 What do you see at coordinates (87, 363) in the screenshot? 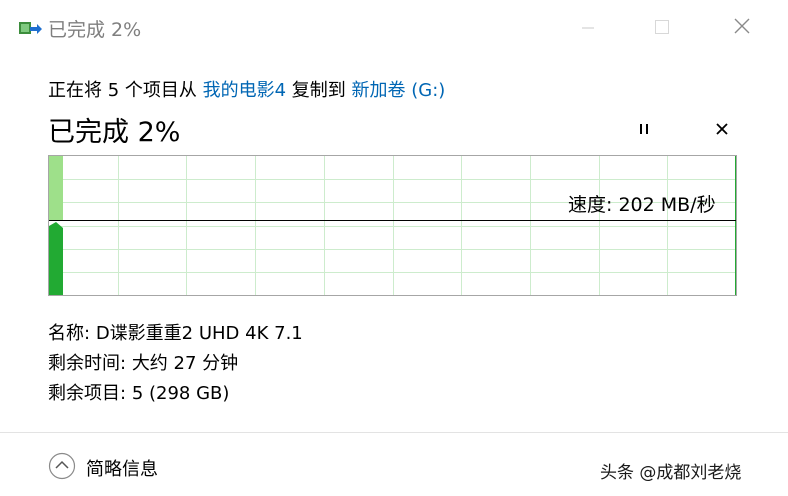
I see `time-remaining-label: 剩余时间:` at bounding box center [87, 363].